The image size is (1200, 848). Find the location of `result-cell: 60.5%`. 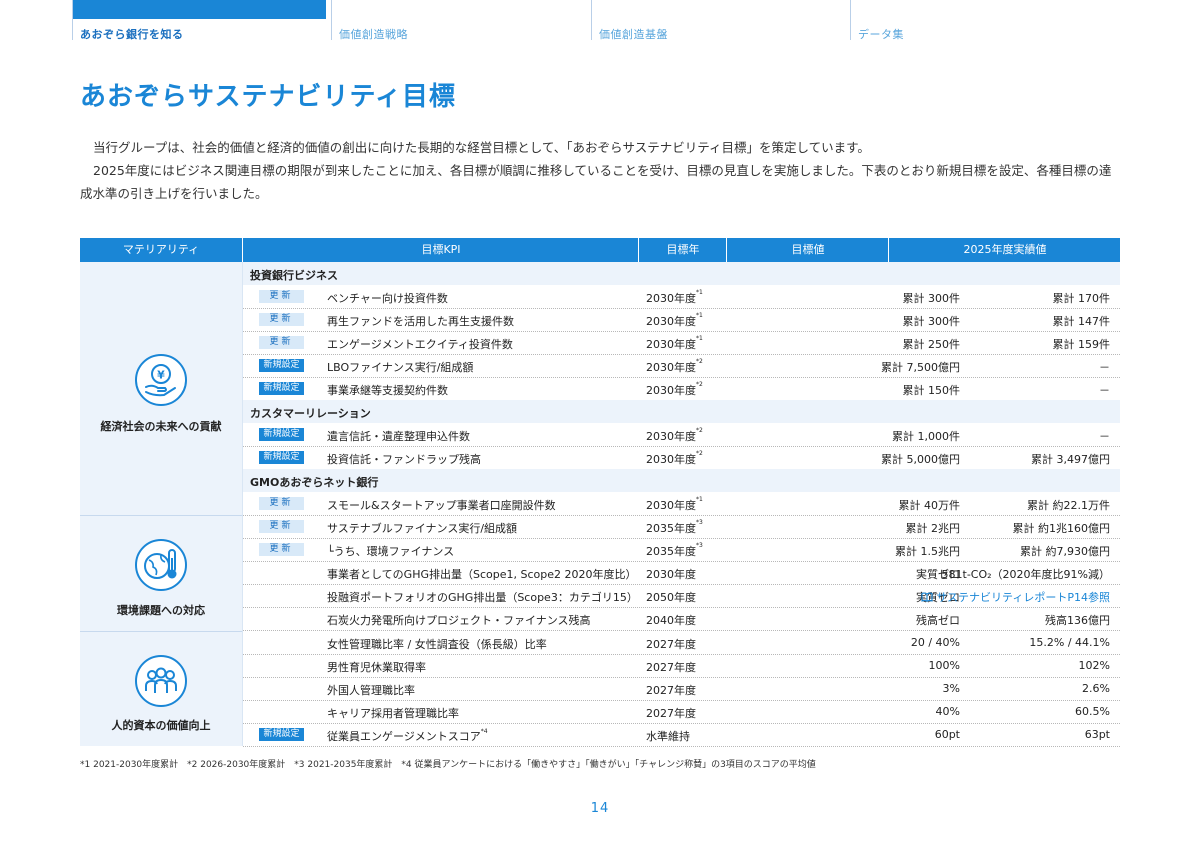

result-cell: 60.5% is located at coordinates (1092, 711).